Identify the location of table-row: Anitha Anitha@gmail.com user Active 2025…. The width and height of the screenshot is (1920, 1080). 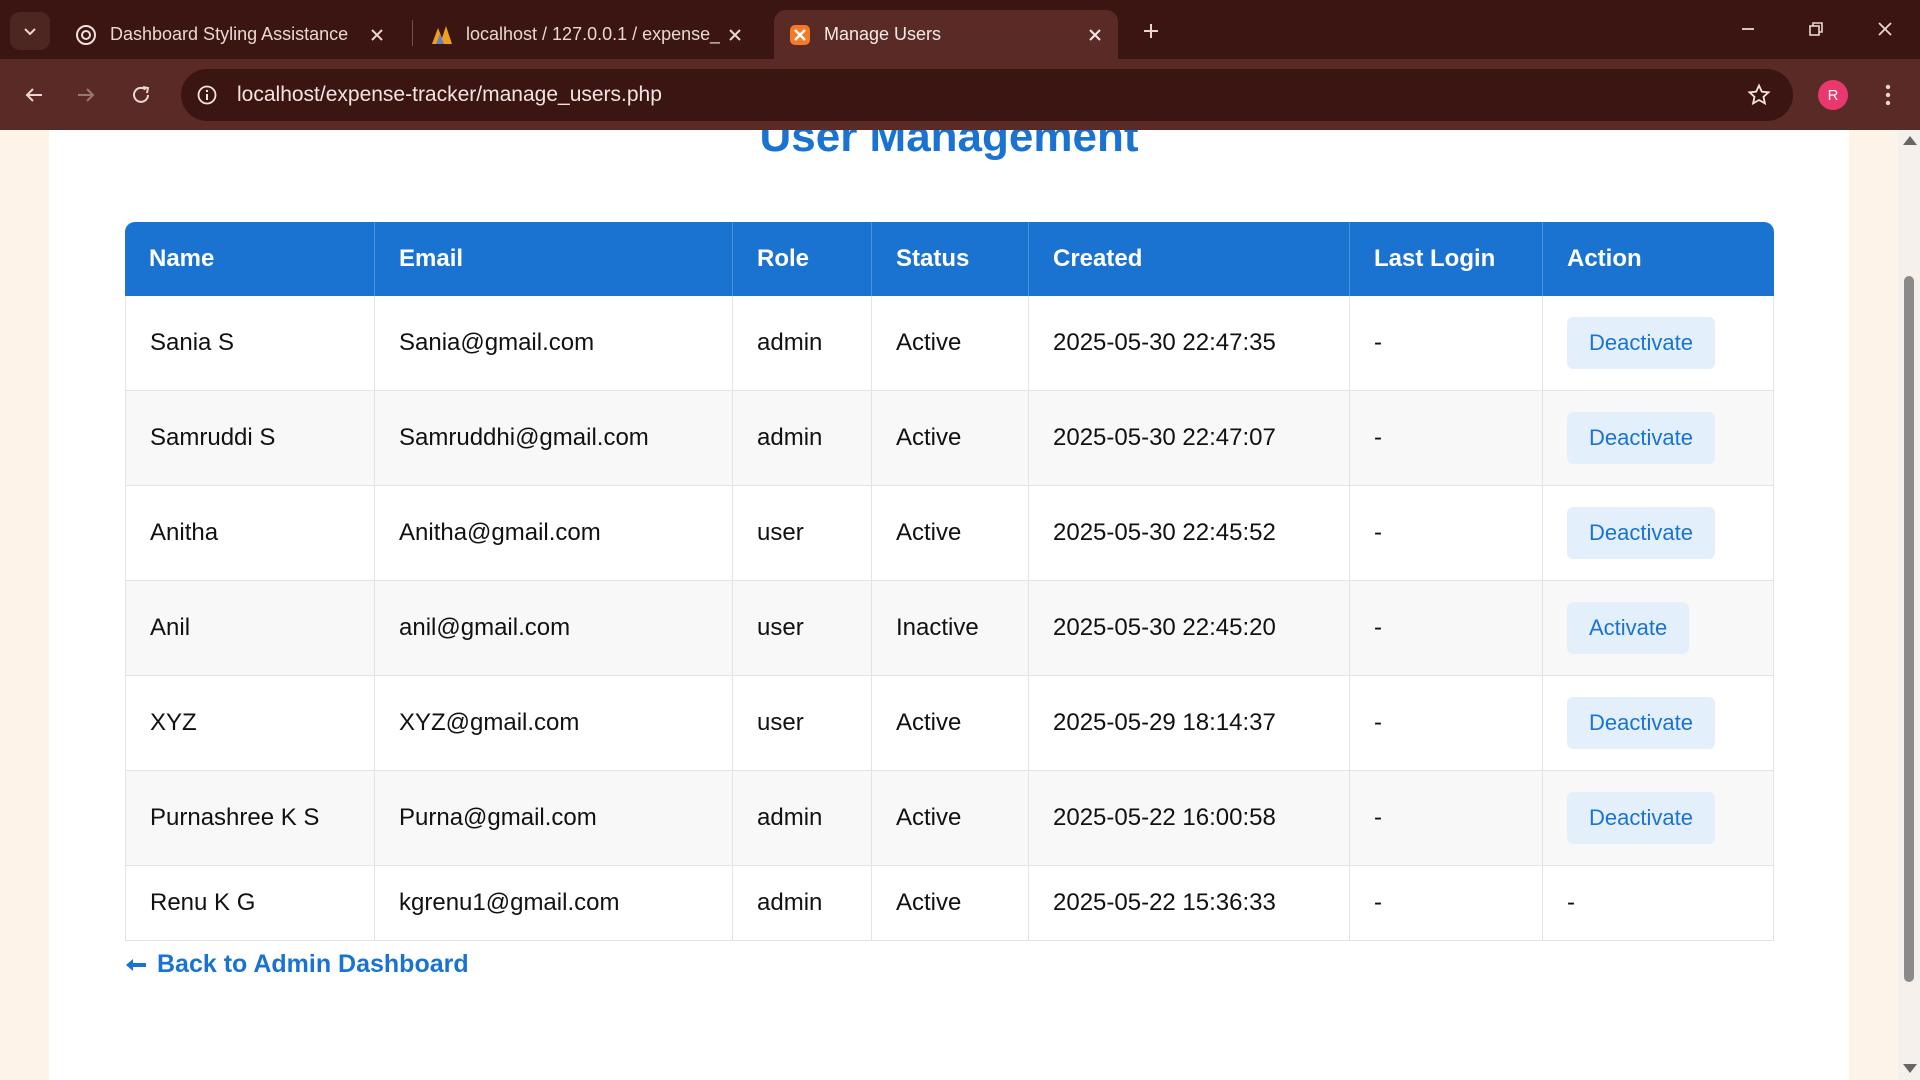
(949, 533).